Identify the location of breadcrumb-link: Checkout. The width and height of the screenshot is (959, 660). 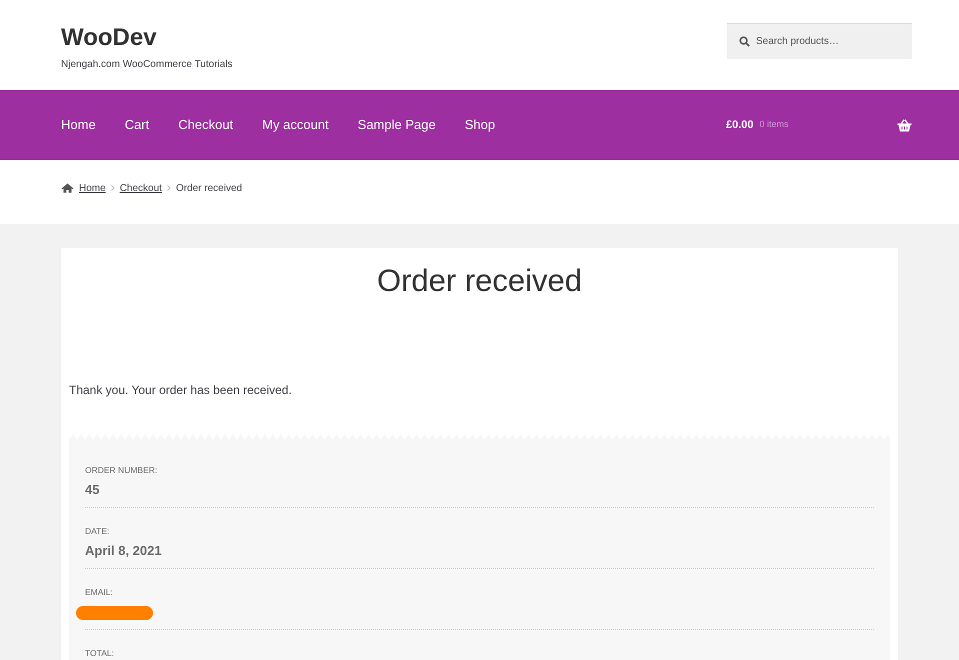
(141, 188).